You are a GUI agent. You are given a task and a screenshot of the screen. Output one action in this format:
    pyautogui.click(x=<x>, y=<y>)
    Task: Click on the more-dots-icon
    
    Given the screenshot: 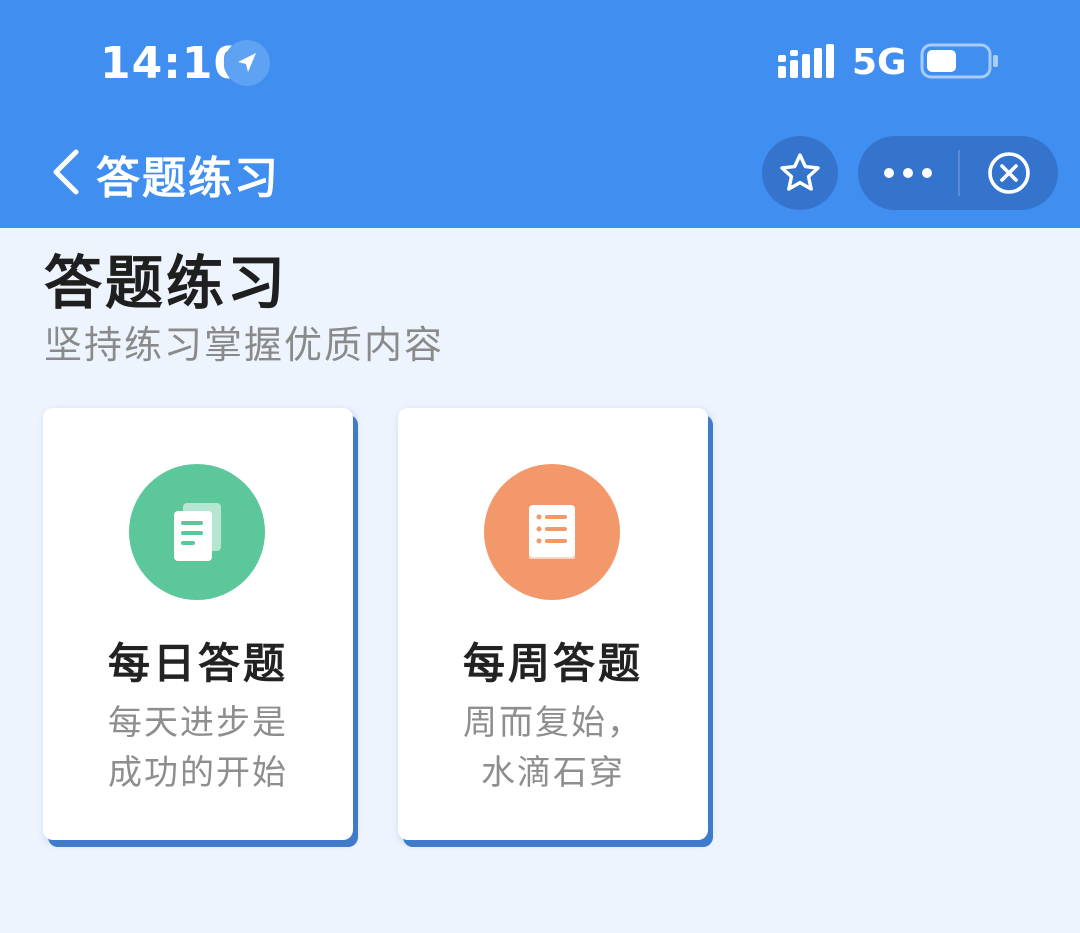 What is the action you would take?
    pyautogui.click(x=908, y=173)
    